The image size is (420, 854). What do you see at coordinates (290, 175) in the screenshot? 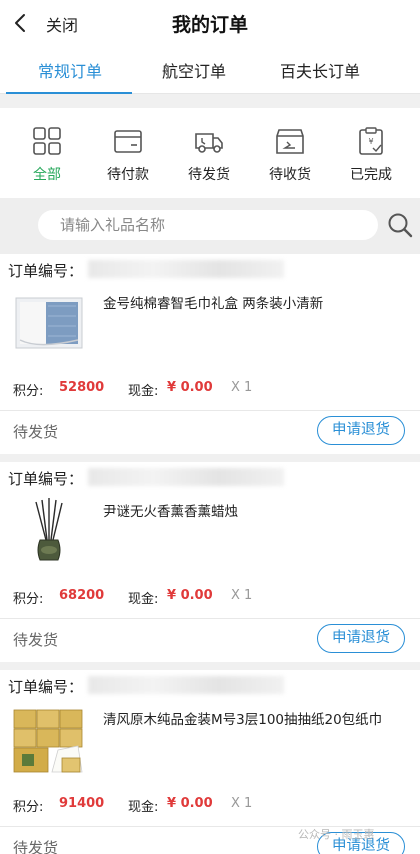
I see `status-filter-label: 待收货` at bounding box center [290, 175].